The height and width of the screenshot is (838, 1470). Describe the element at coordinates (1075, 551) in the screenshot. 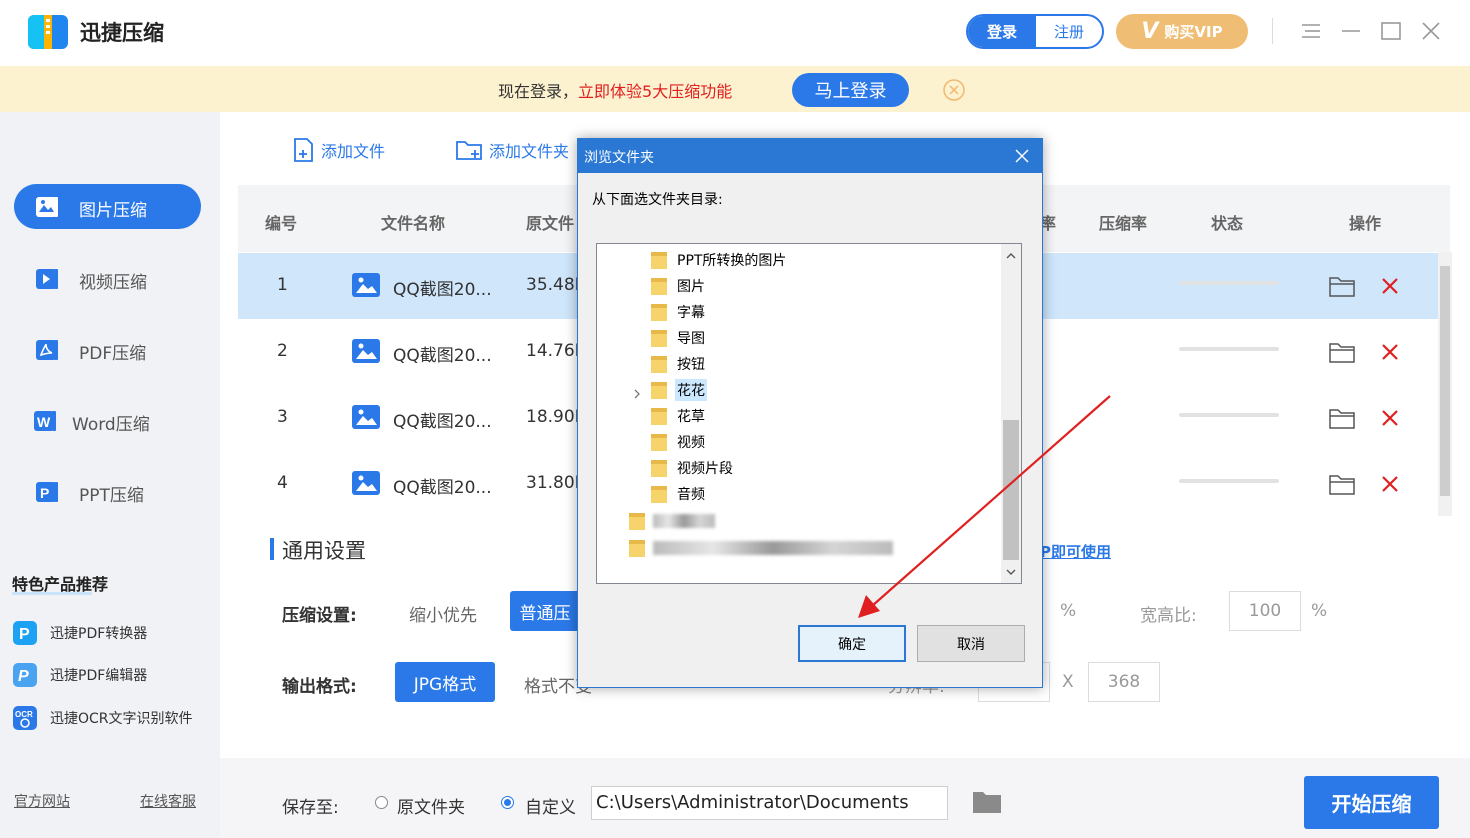

I see `vip-only-link: P即可使用` at that location.